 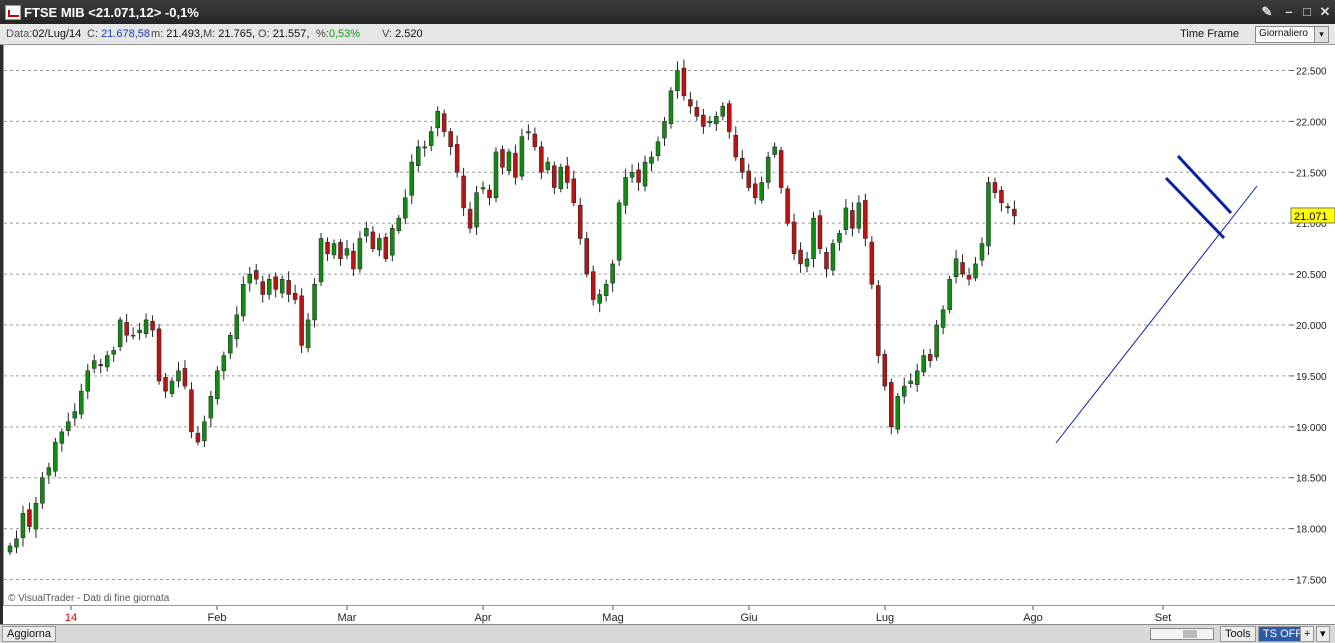 I want to click on timeframe-value: Giornaliero, so click(x=1283, y=33).